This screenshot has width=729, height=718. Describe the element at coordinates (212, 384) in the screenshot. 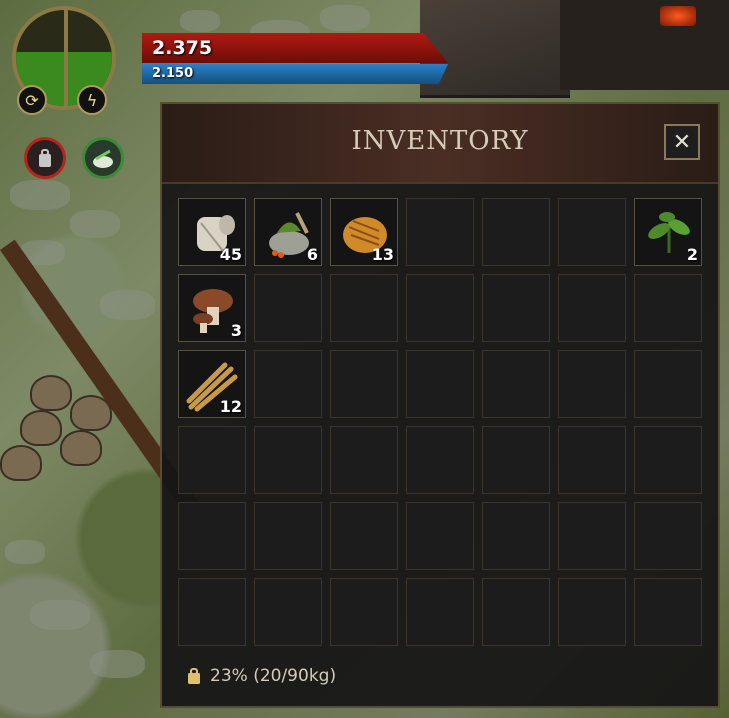

I see `inventory-slot-wheat: 12` at that location.